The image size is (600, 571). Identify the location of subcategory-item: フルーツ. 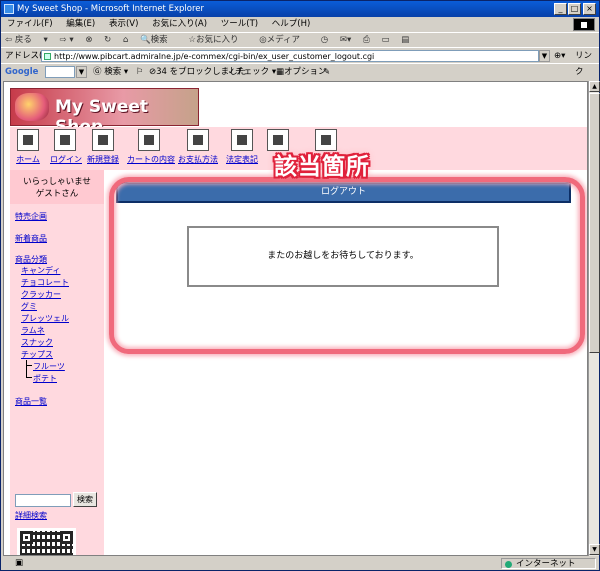
(49, 366).